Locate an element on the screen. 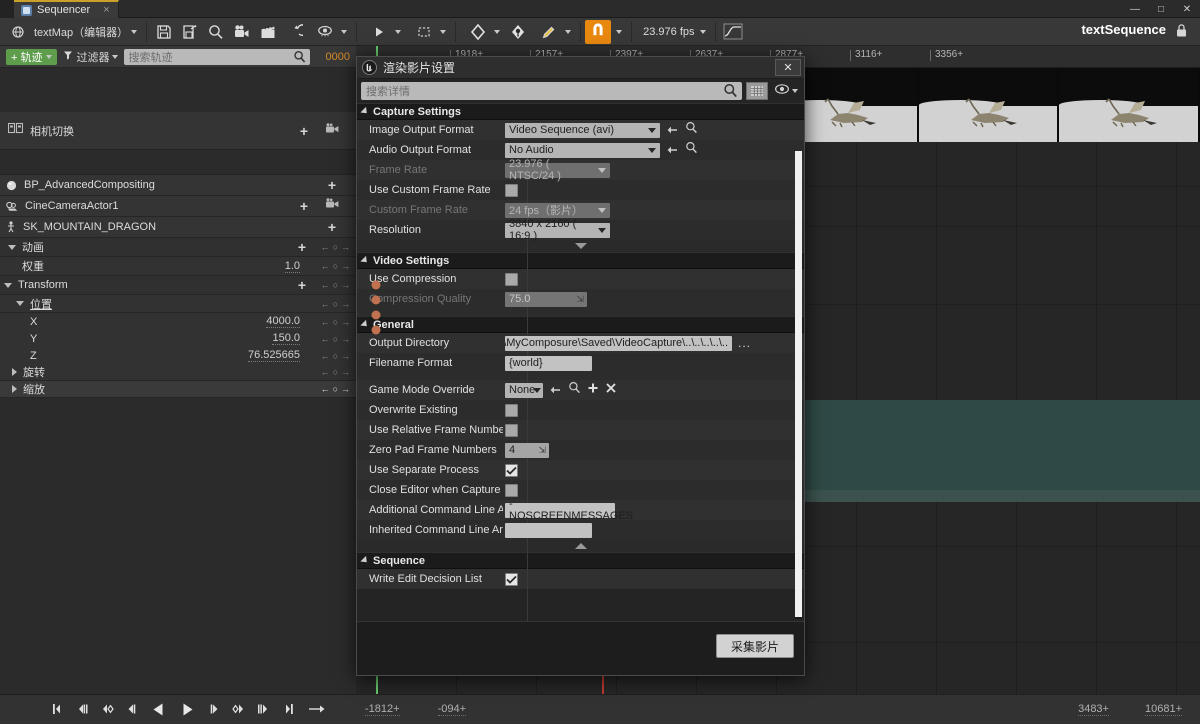 Image resolution: width=1200 pixels, height=724 pixels. resolution-dropdown: 3840 x 2160 ( 16:9 ) is located at coordinates (557, 230).